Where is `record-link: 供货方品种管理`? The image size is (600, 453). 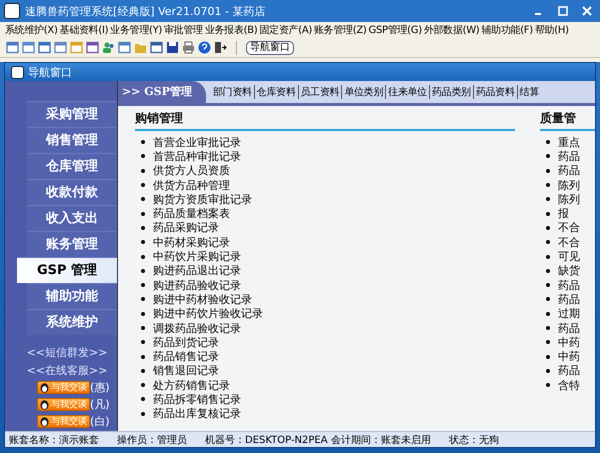 record-link: 供货方品种管理 is located at coordinates (191, 185).